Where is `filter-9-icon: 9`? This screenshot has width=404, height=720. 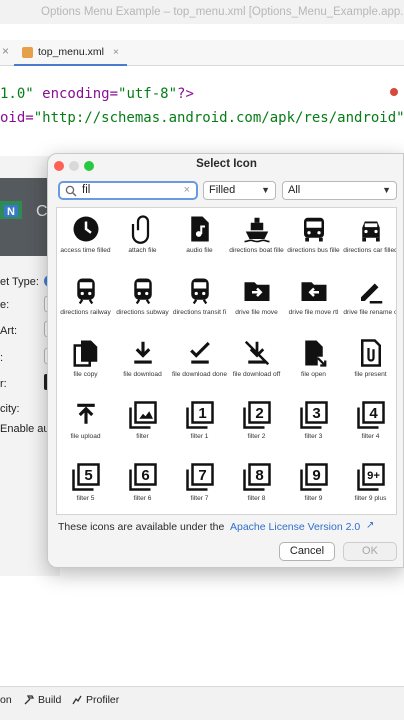 filter-9-icon: 9 is located at coordinates (314, 477).